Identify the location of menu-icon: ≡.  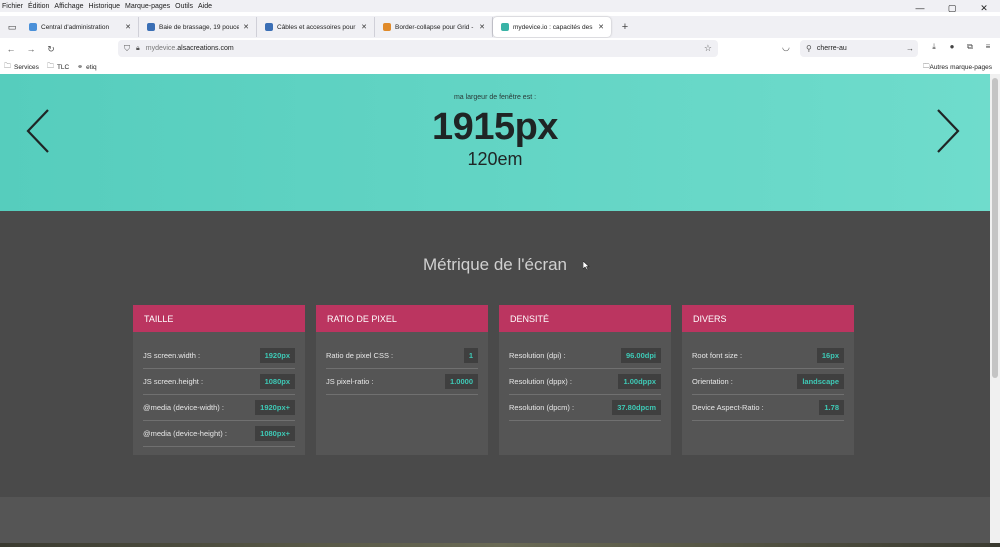
(988, 47).